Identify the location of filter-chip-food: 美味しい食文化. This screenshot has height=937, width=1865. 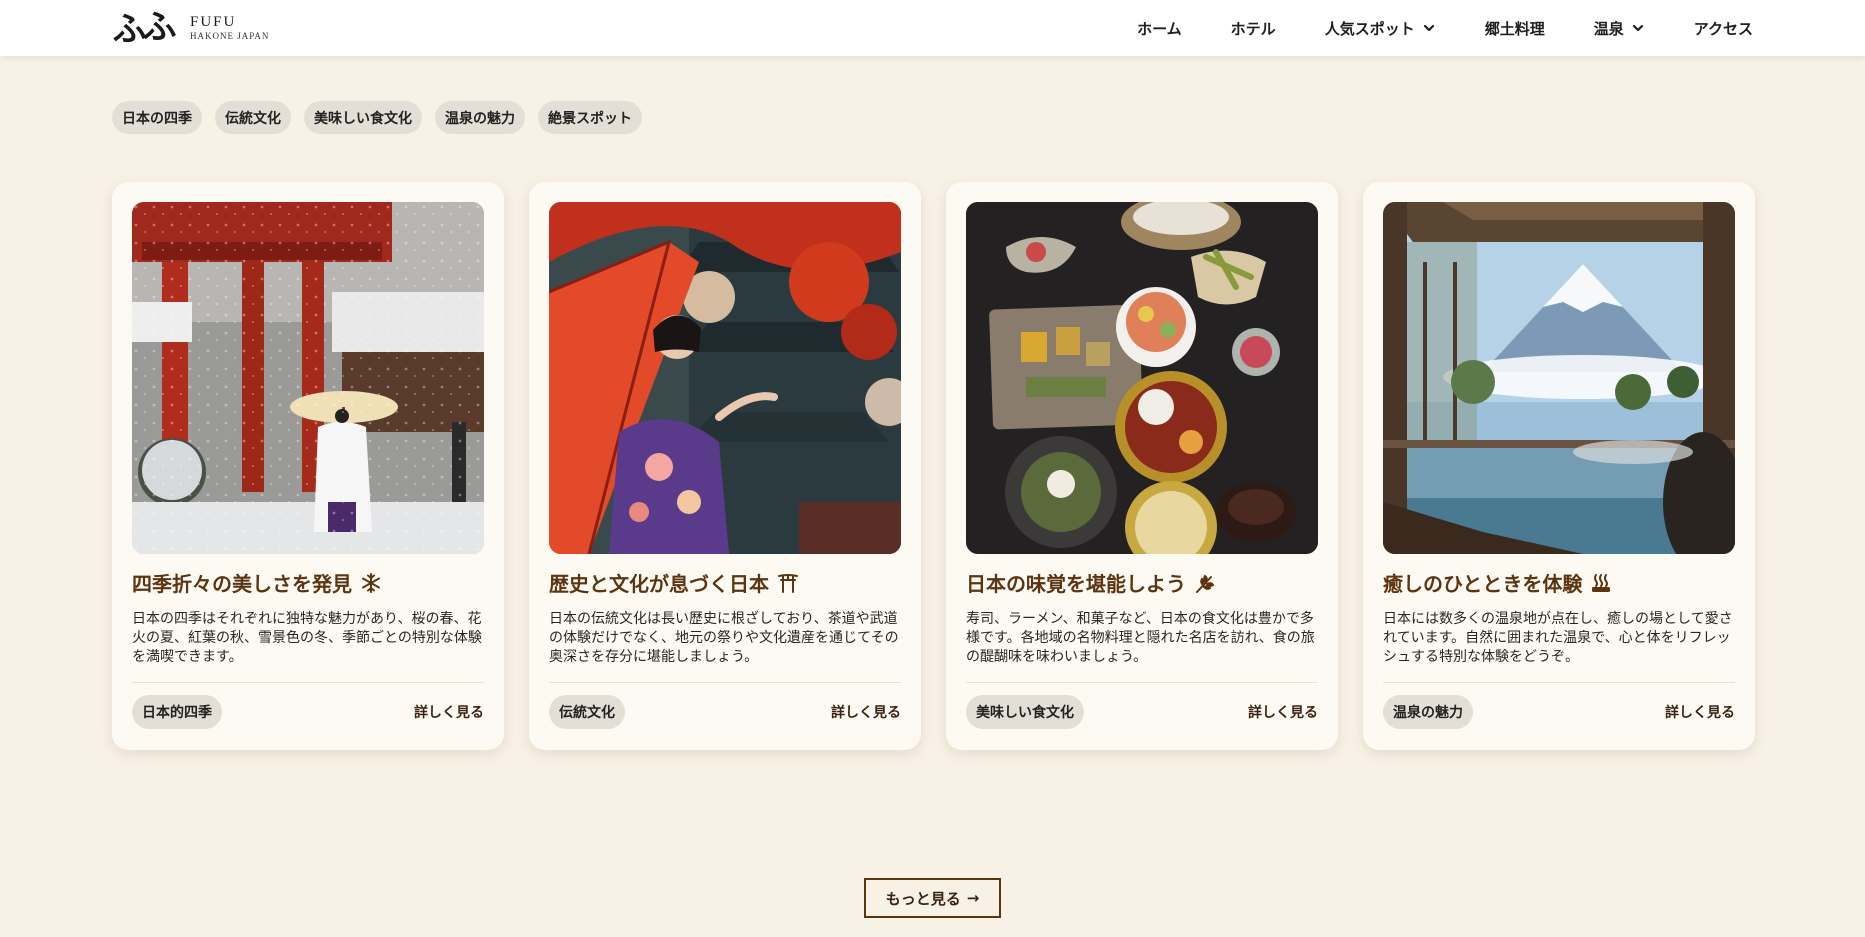
(363, 117).